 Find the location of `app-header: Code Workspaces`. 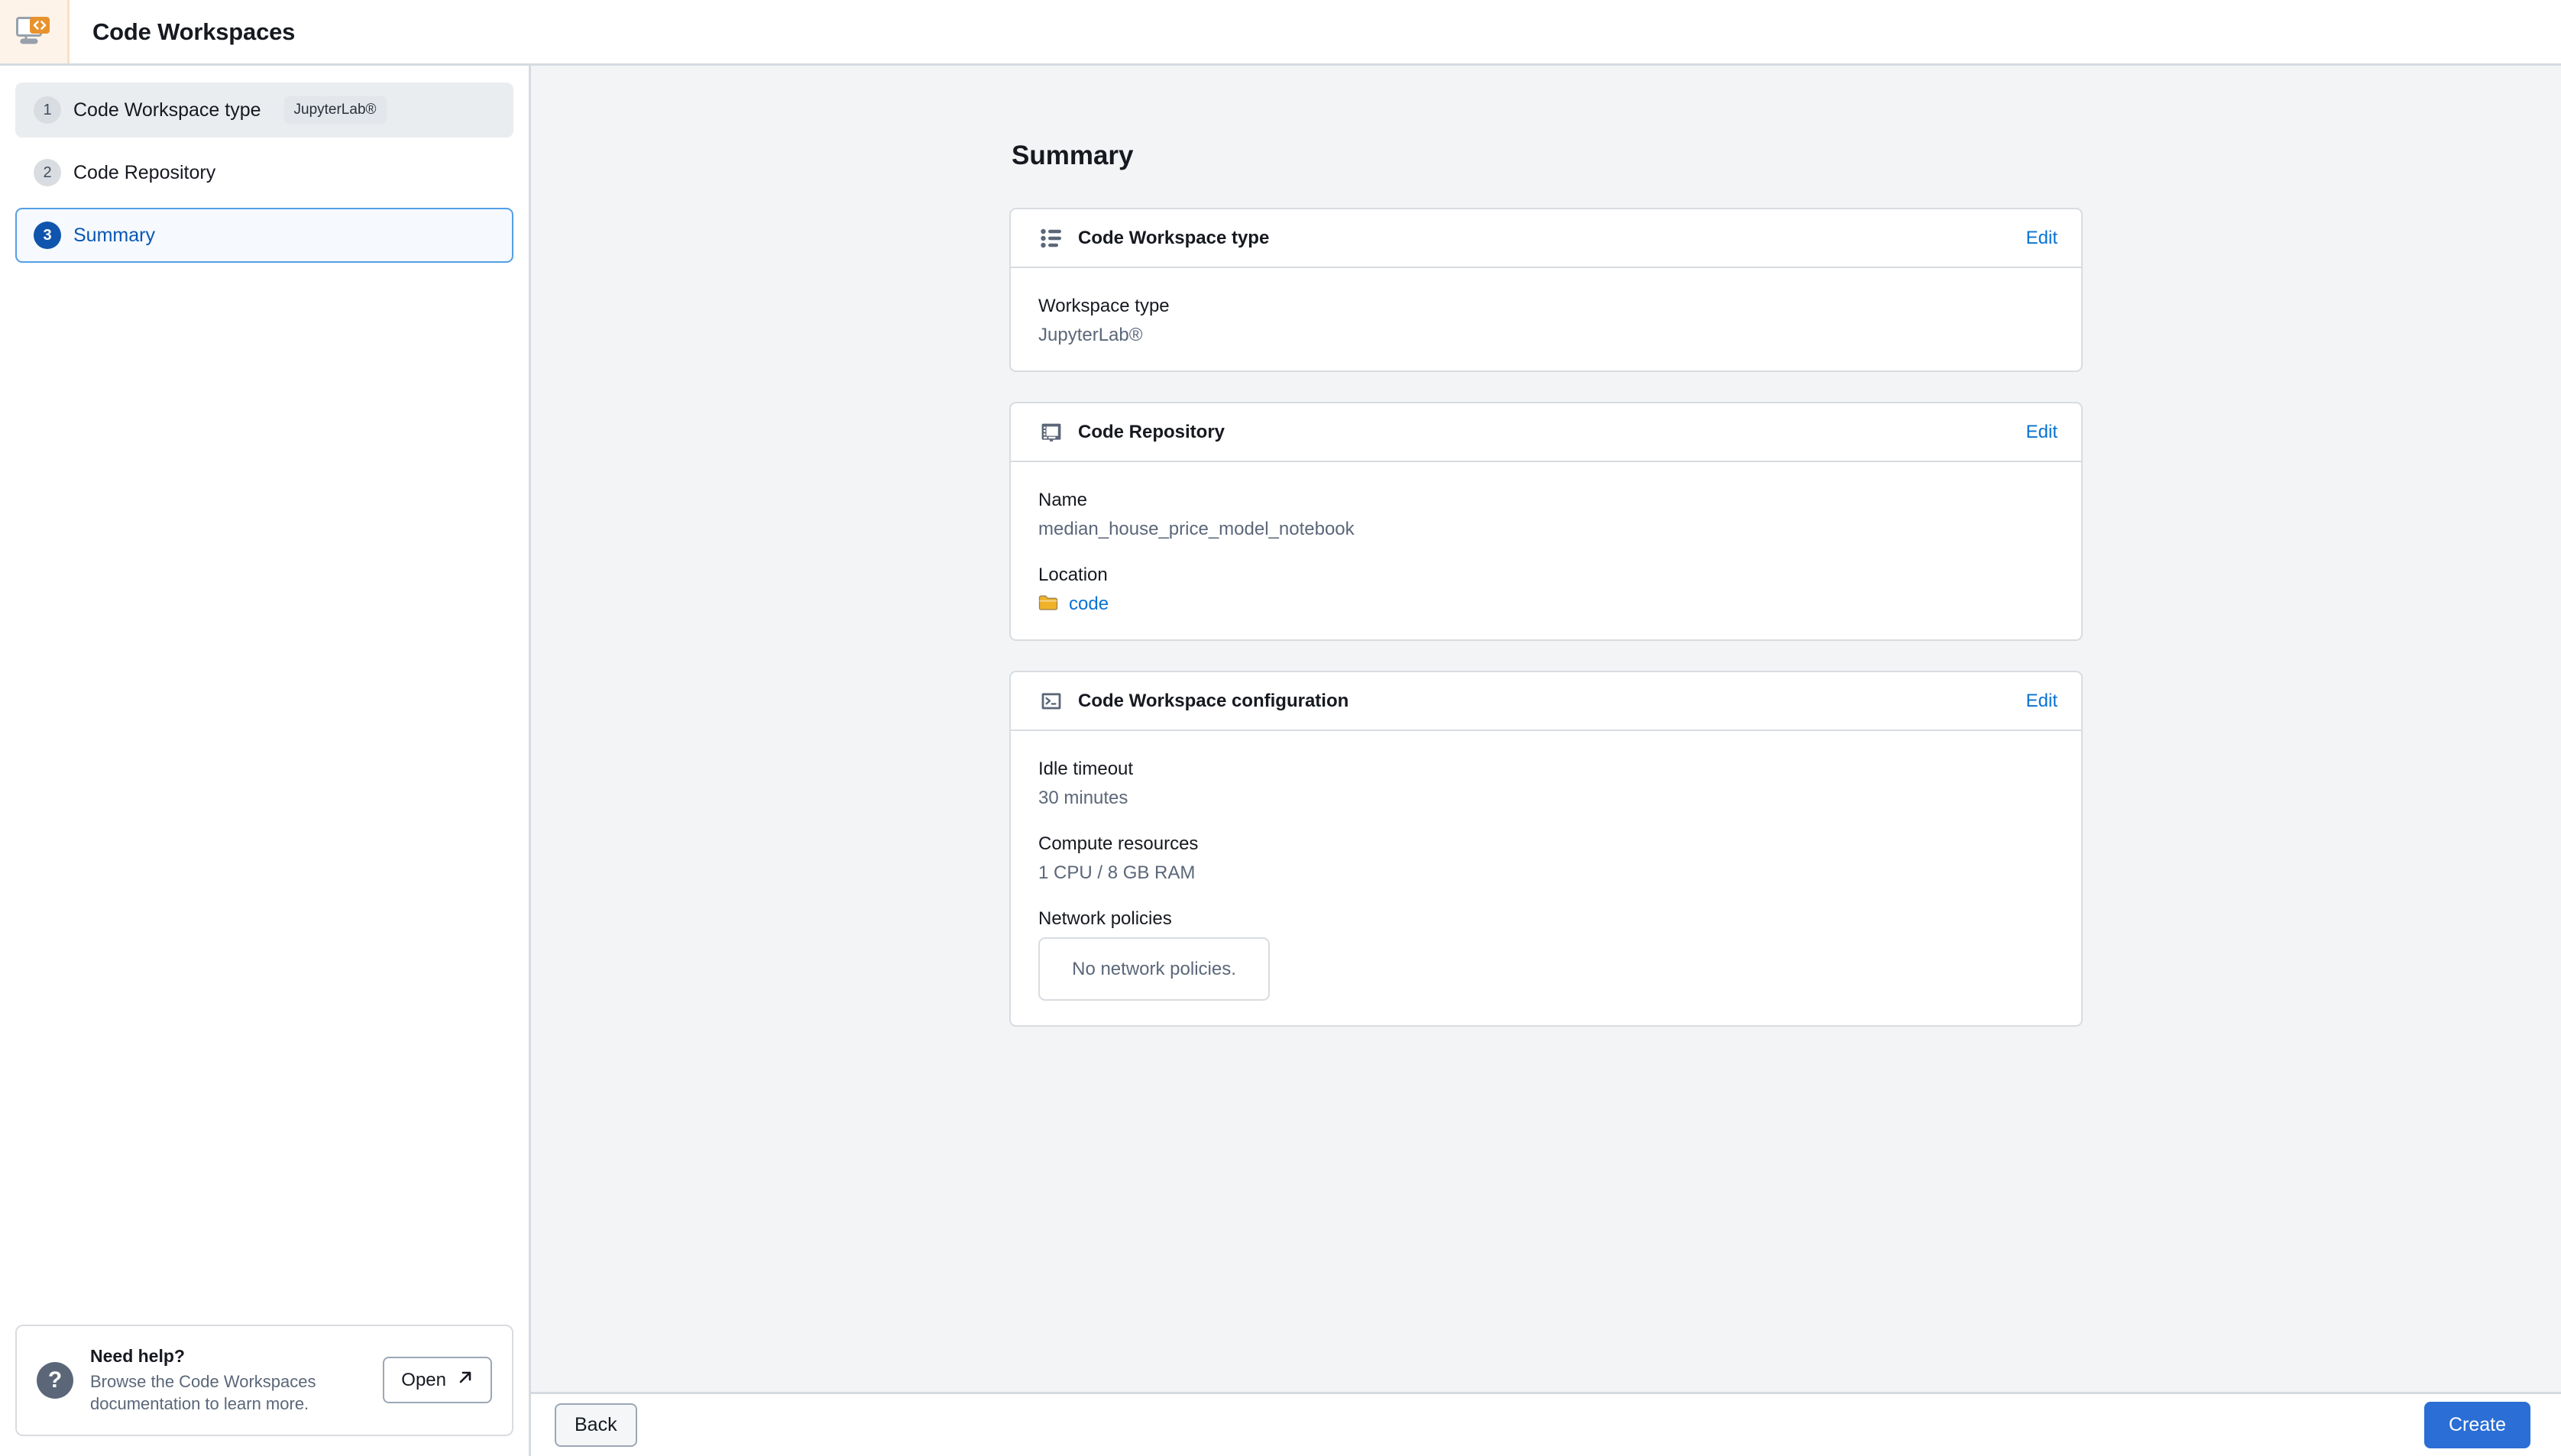

app-header: Code Workspaces is located at coordinates (1281, 33).